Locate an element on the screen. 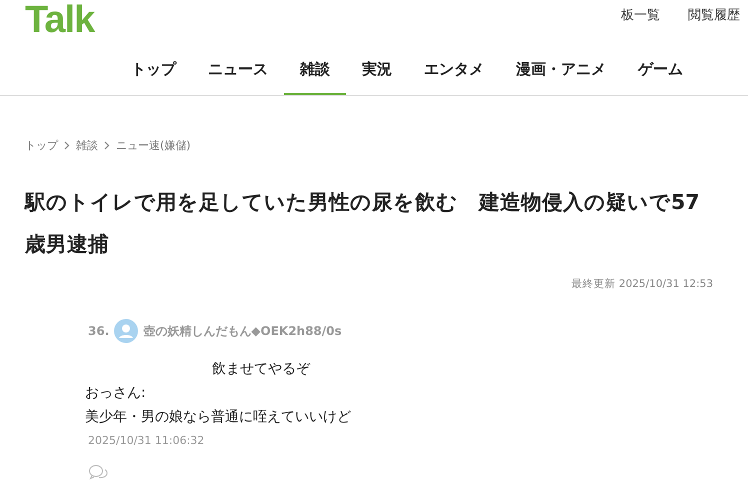 The width and height of the screenshot is (748, 500). nav-tab: エンタメ is located at coordinates (454, 70).